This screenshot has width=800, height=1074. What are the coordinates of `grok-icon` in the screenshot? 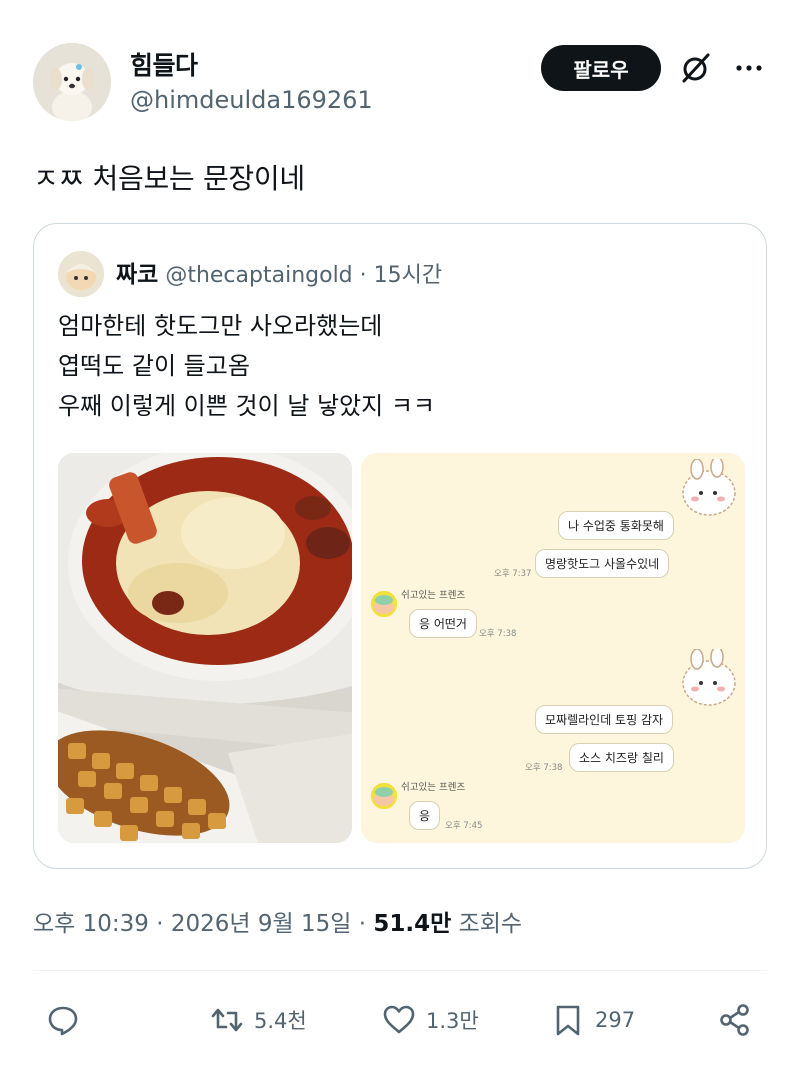 It's located at (696, 68).